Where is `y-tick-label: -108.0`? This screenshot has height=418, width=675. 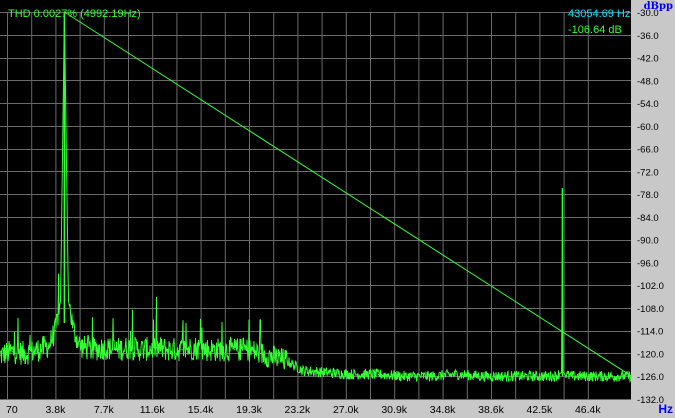
y-tick-label: -108.0 is located at coordinates (650, 309).